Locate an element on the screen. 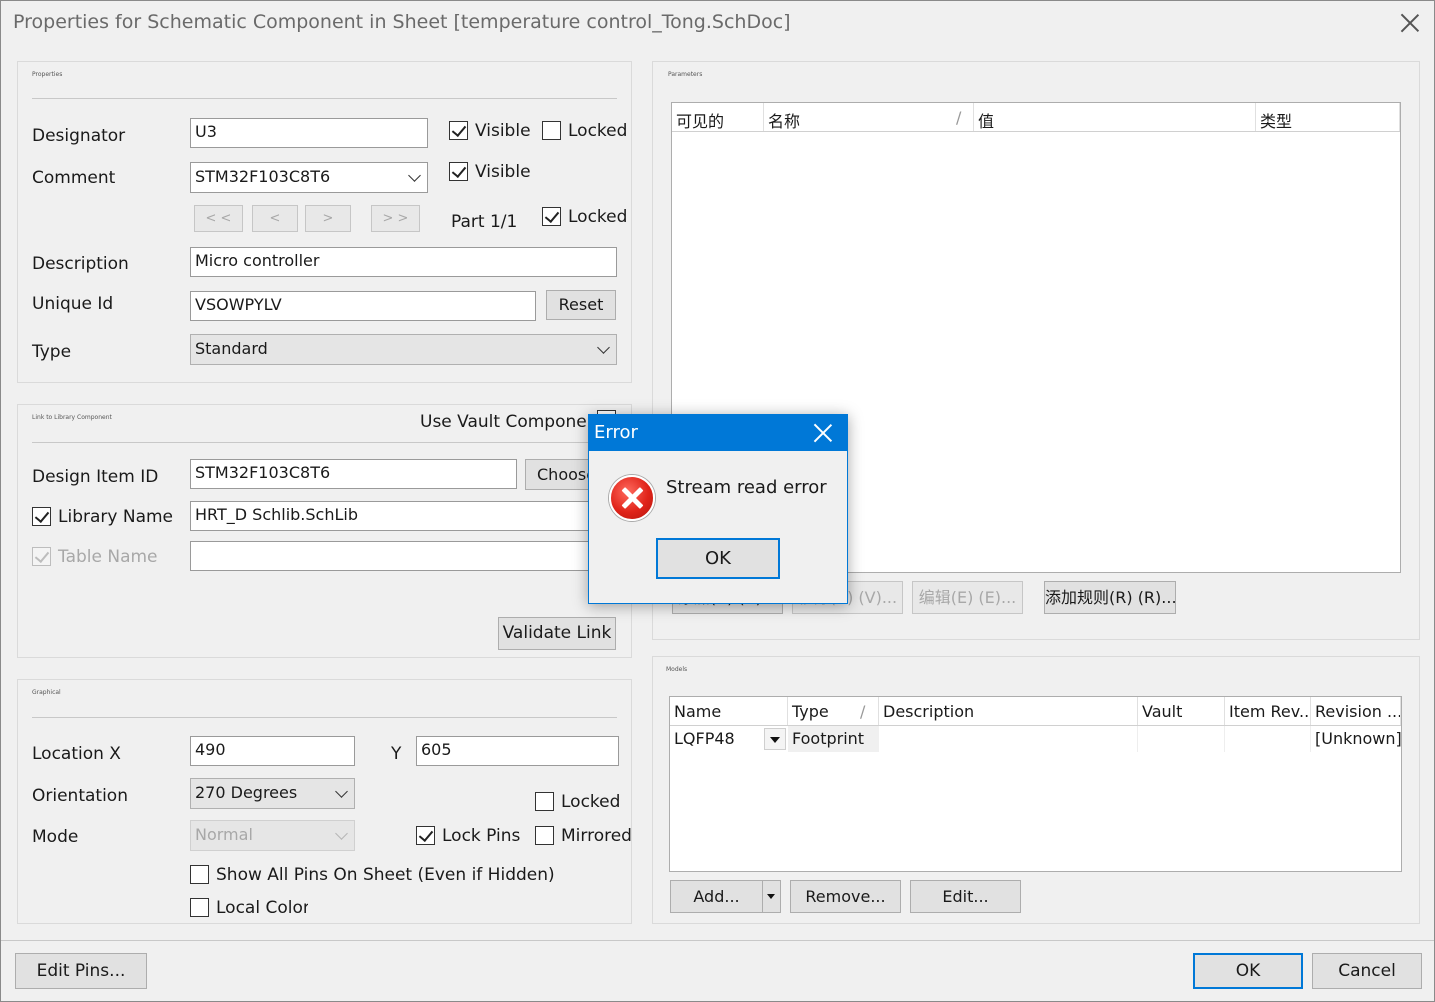  part-label: Part 1/1 is located at coordinates (484, 222).